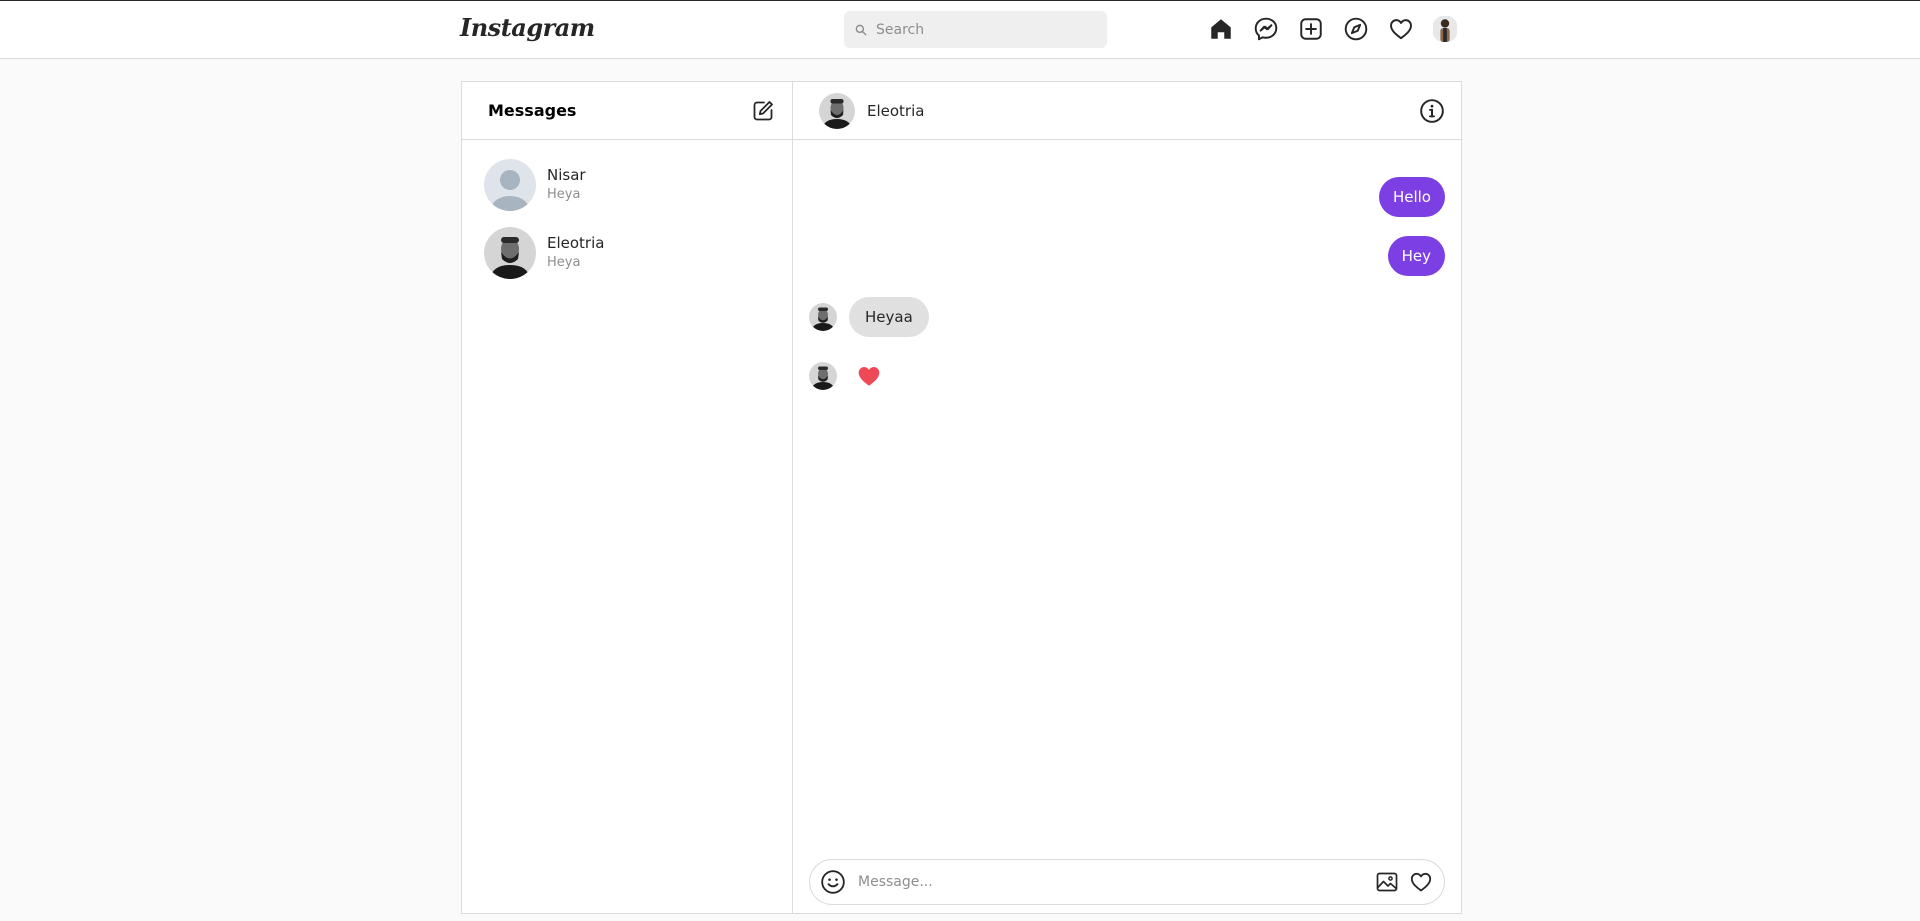 The image size is (1920, 921). What do you see at coordinates (1445, 29) in the screenshot?
I see `profile-avatar` at bounding box center [1445, 29].